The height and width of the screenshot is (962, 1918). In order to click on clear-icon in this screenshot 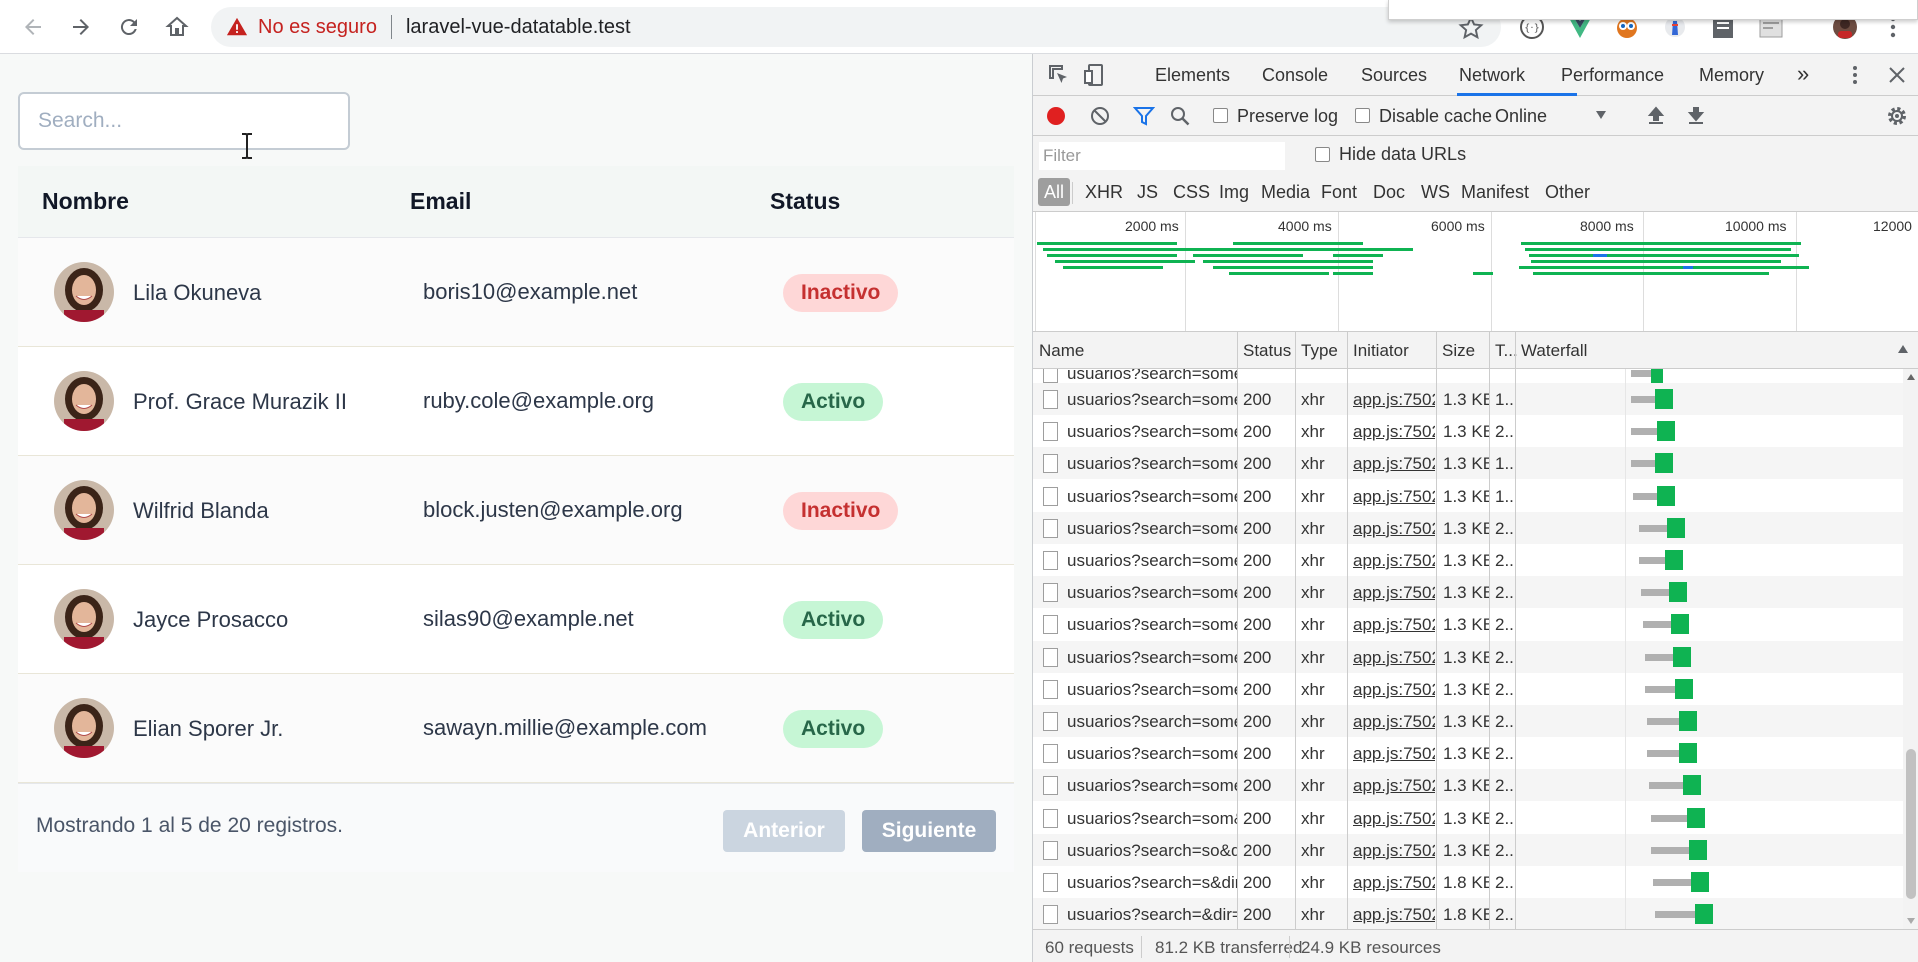, I will do `click(1100, 116)`.